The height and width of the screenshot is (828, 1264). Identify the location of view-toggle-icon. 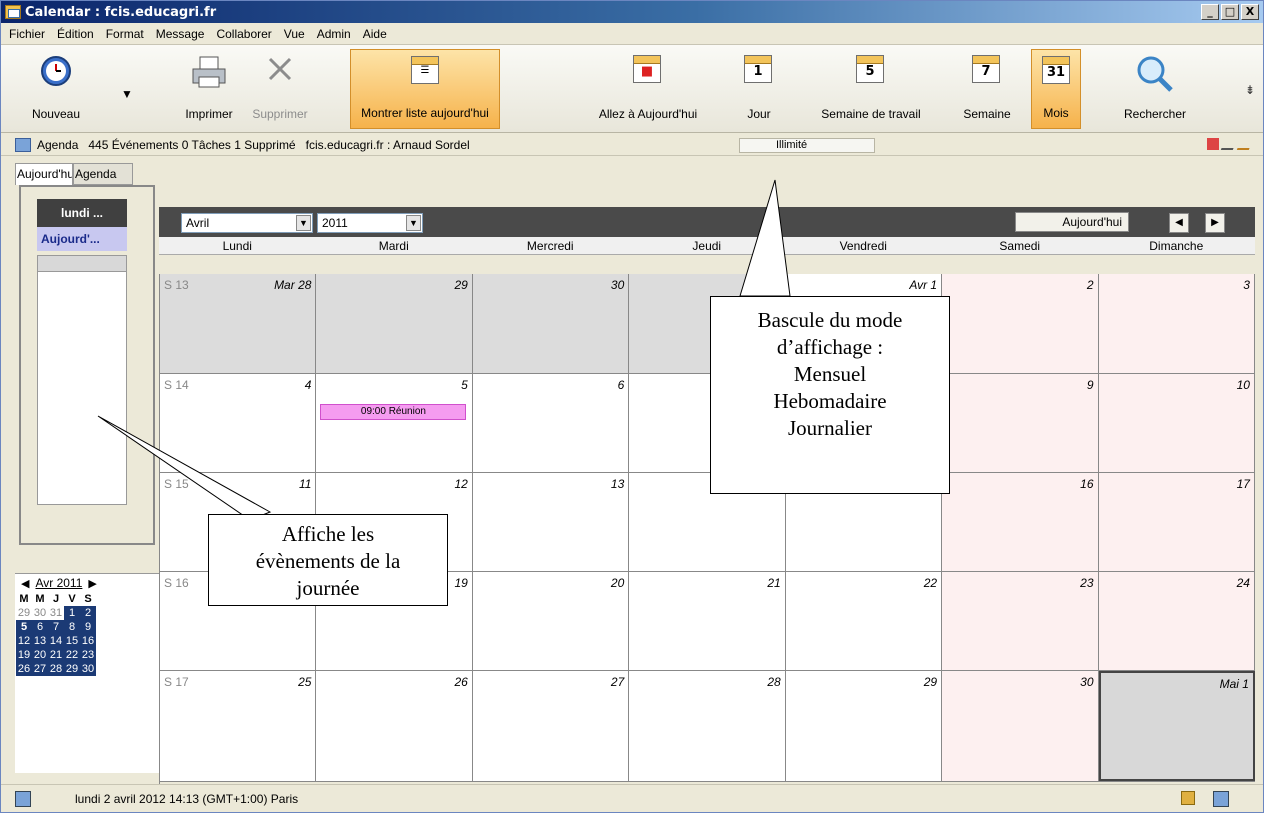
(23, 798).